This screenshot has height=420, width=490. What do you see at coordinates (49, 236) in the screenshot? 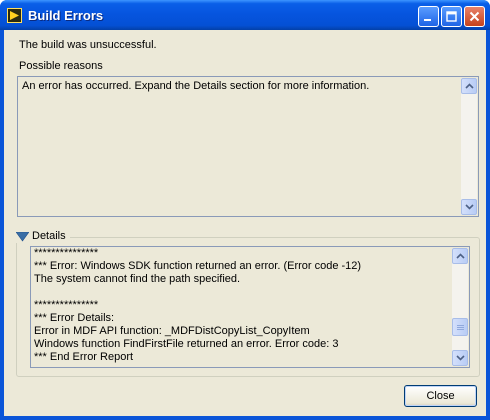
I see `details-label: Details` at bounding box center [49, 236].